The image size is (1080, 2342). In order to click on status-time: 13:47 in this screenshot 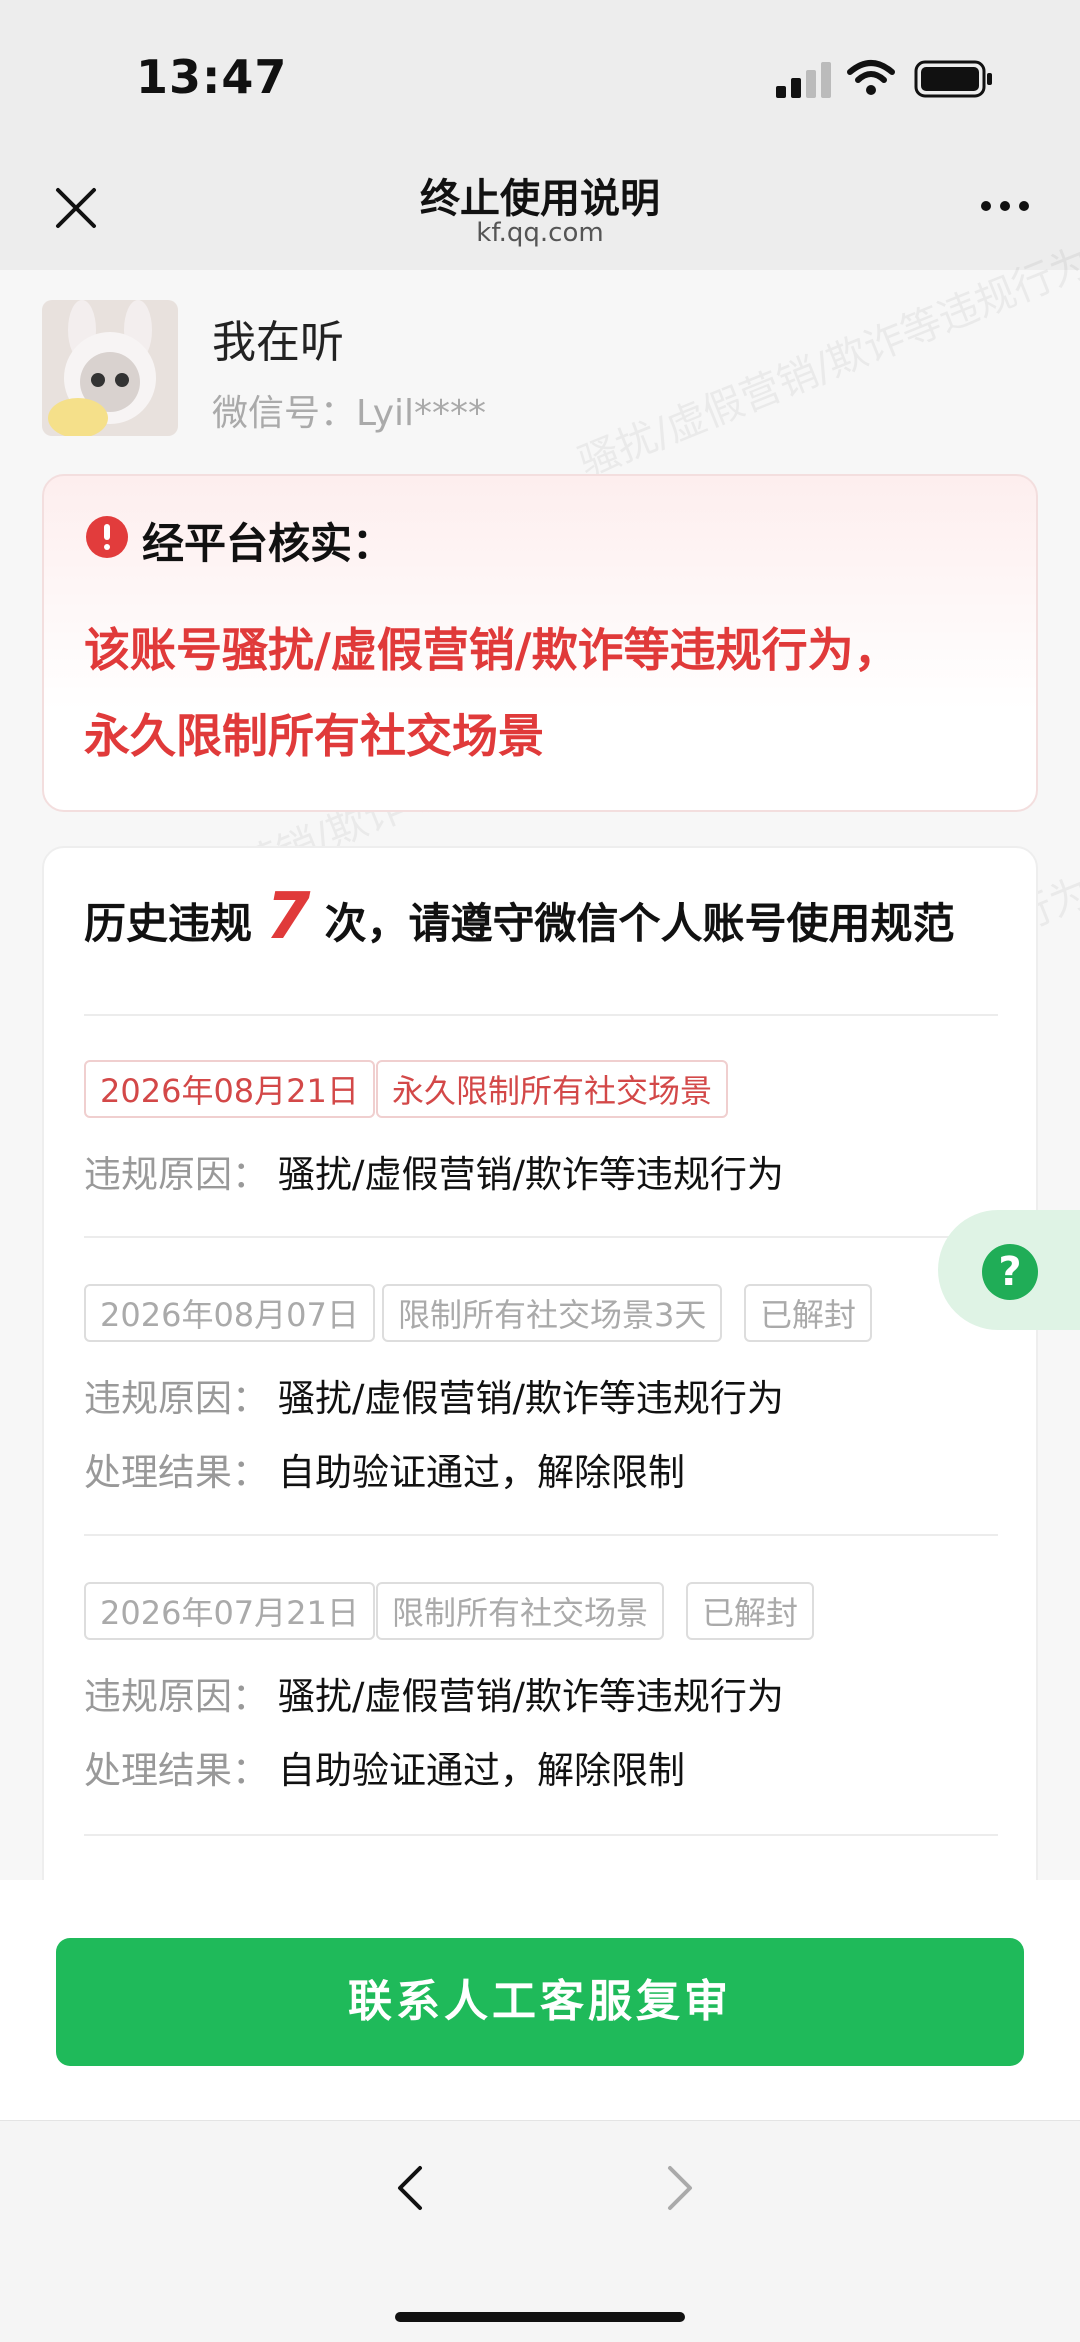, I will do `click(212, 77)`.